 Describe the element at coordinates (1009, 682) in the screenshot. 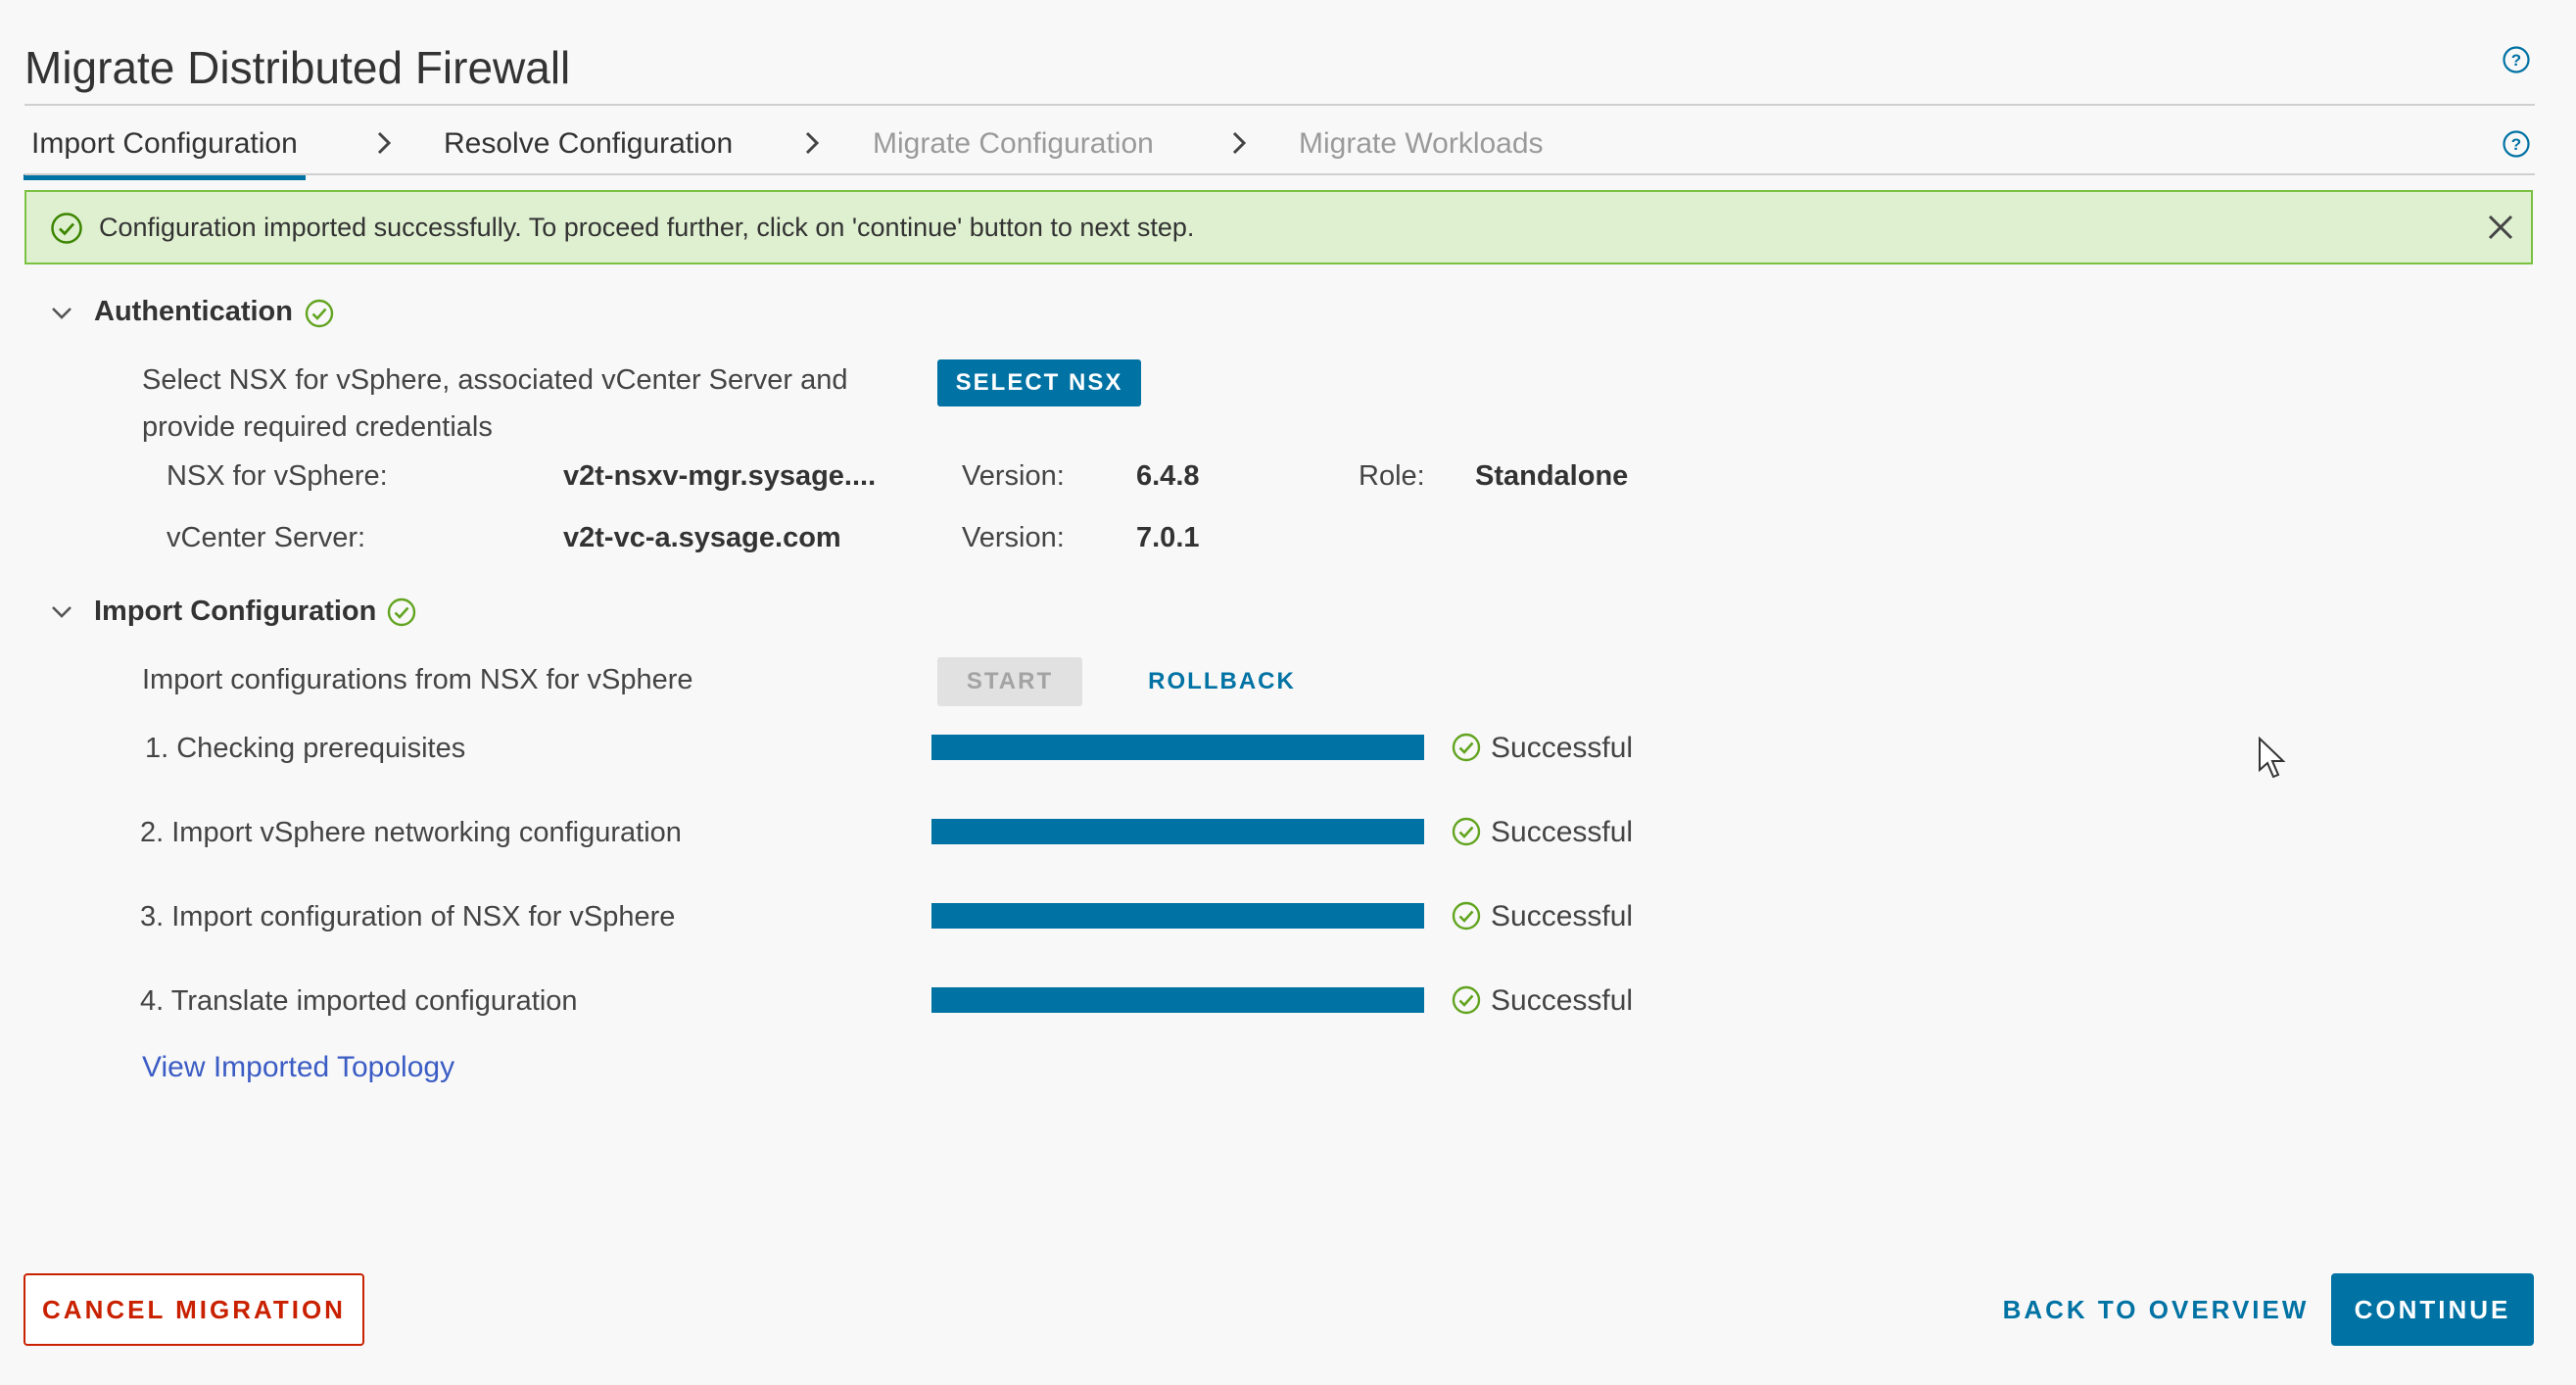

I see `start-button: START` at that location.